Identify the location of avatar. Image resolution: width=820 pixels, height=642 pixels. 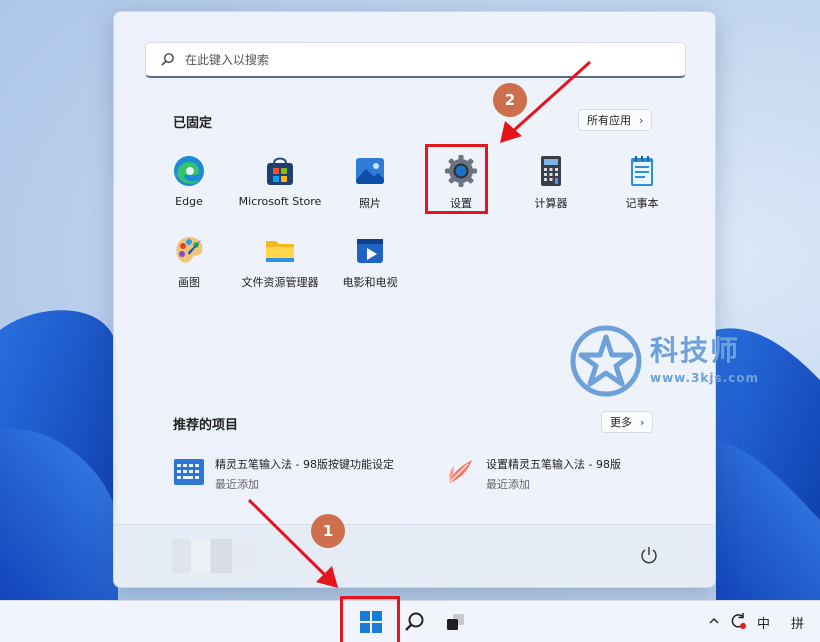
(215, 556).